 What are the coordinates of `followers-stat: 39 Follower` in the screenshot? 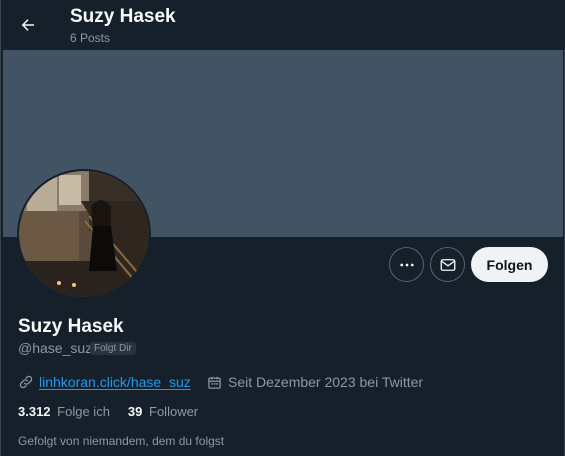 It's located at (163, 411).